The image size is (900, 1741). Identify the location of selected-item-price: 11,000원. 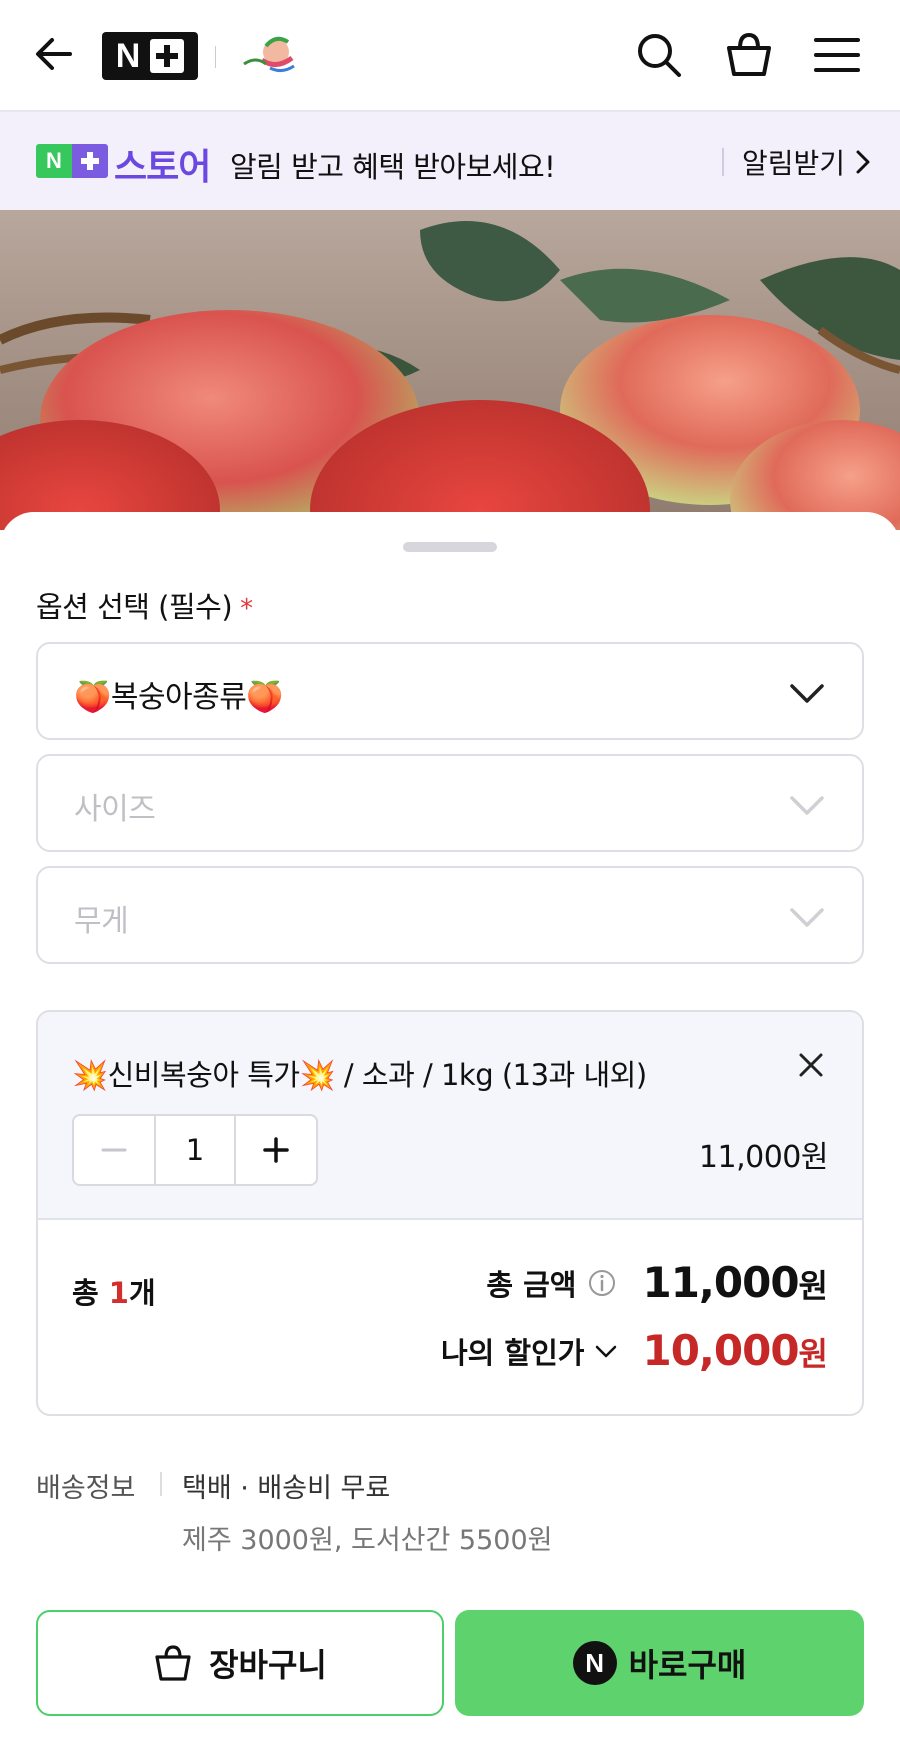
(763, 1157).